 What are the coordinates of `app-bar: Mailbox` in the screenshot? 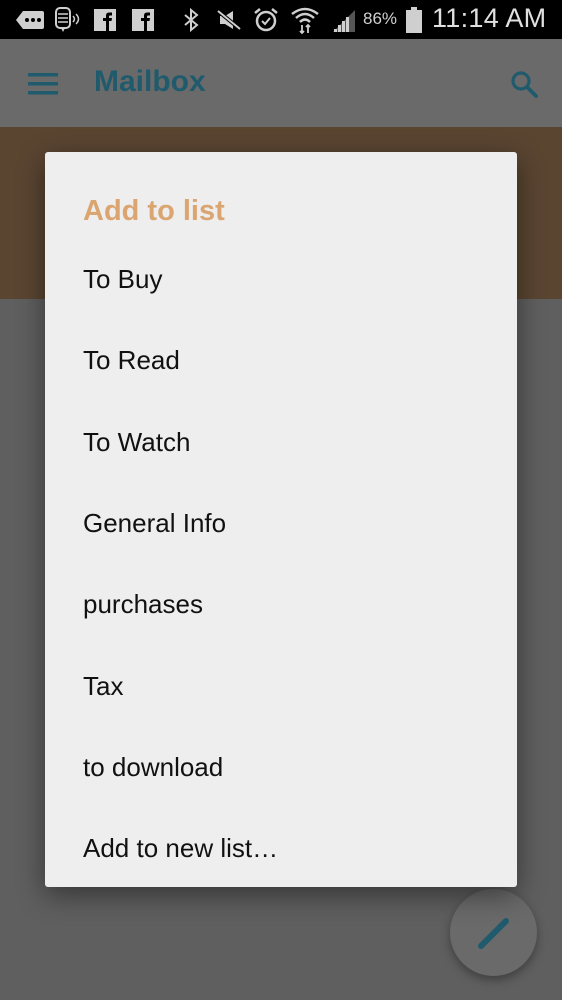 It's located at (281, 83).